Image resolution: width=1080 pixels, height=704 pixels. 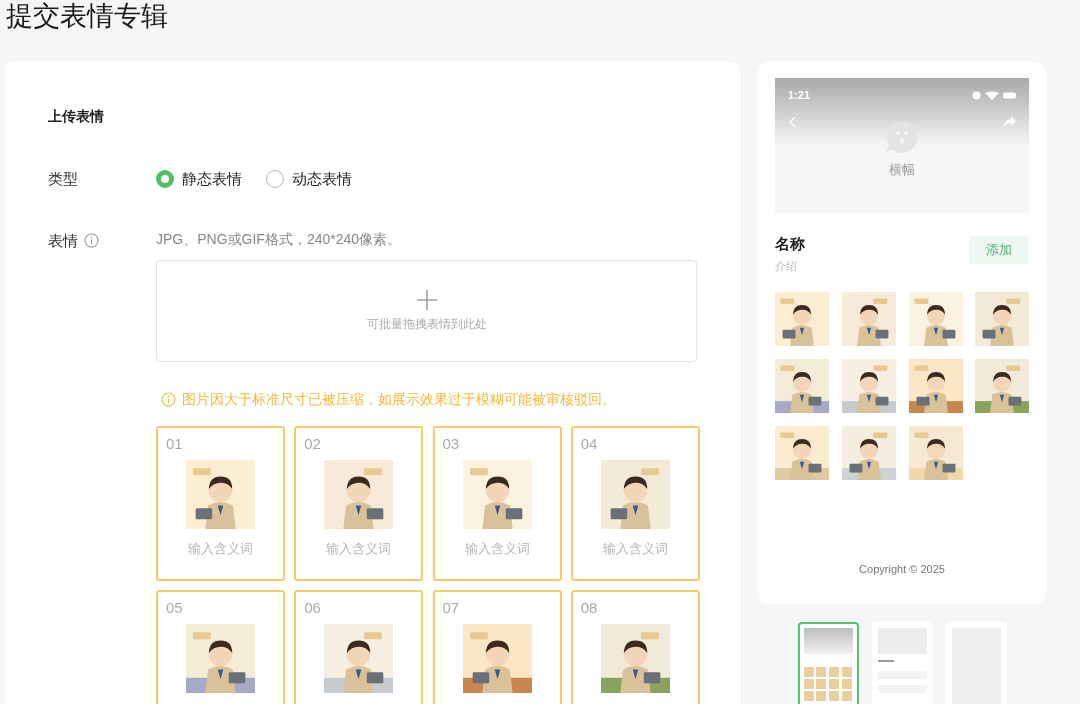 I want to click on sticker-number: 03, so click(x=451, y=443).